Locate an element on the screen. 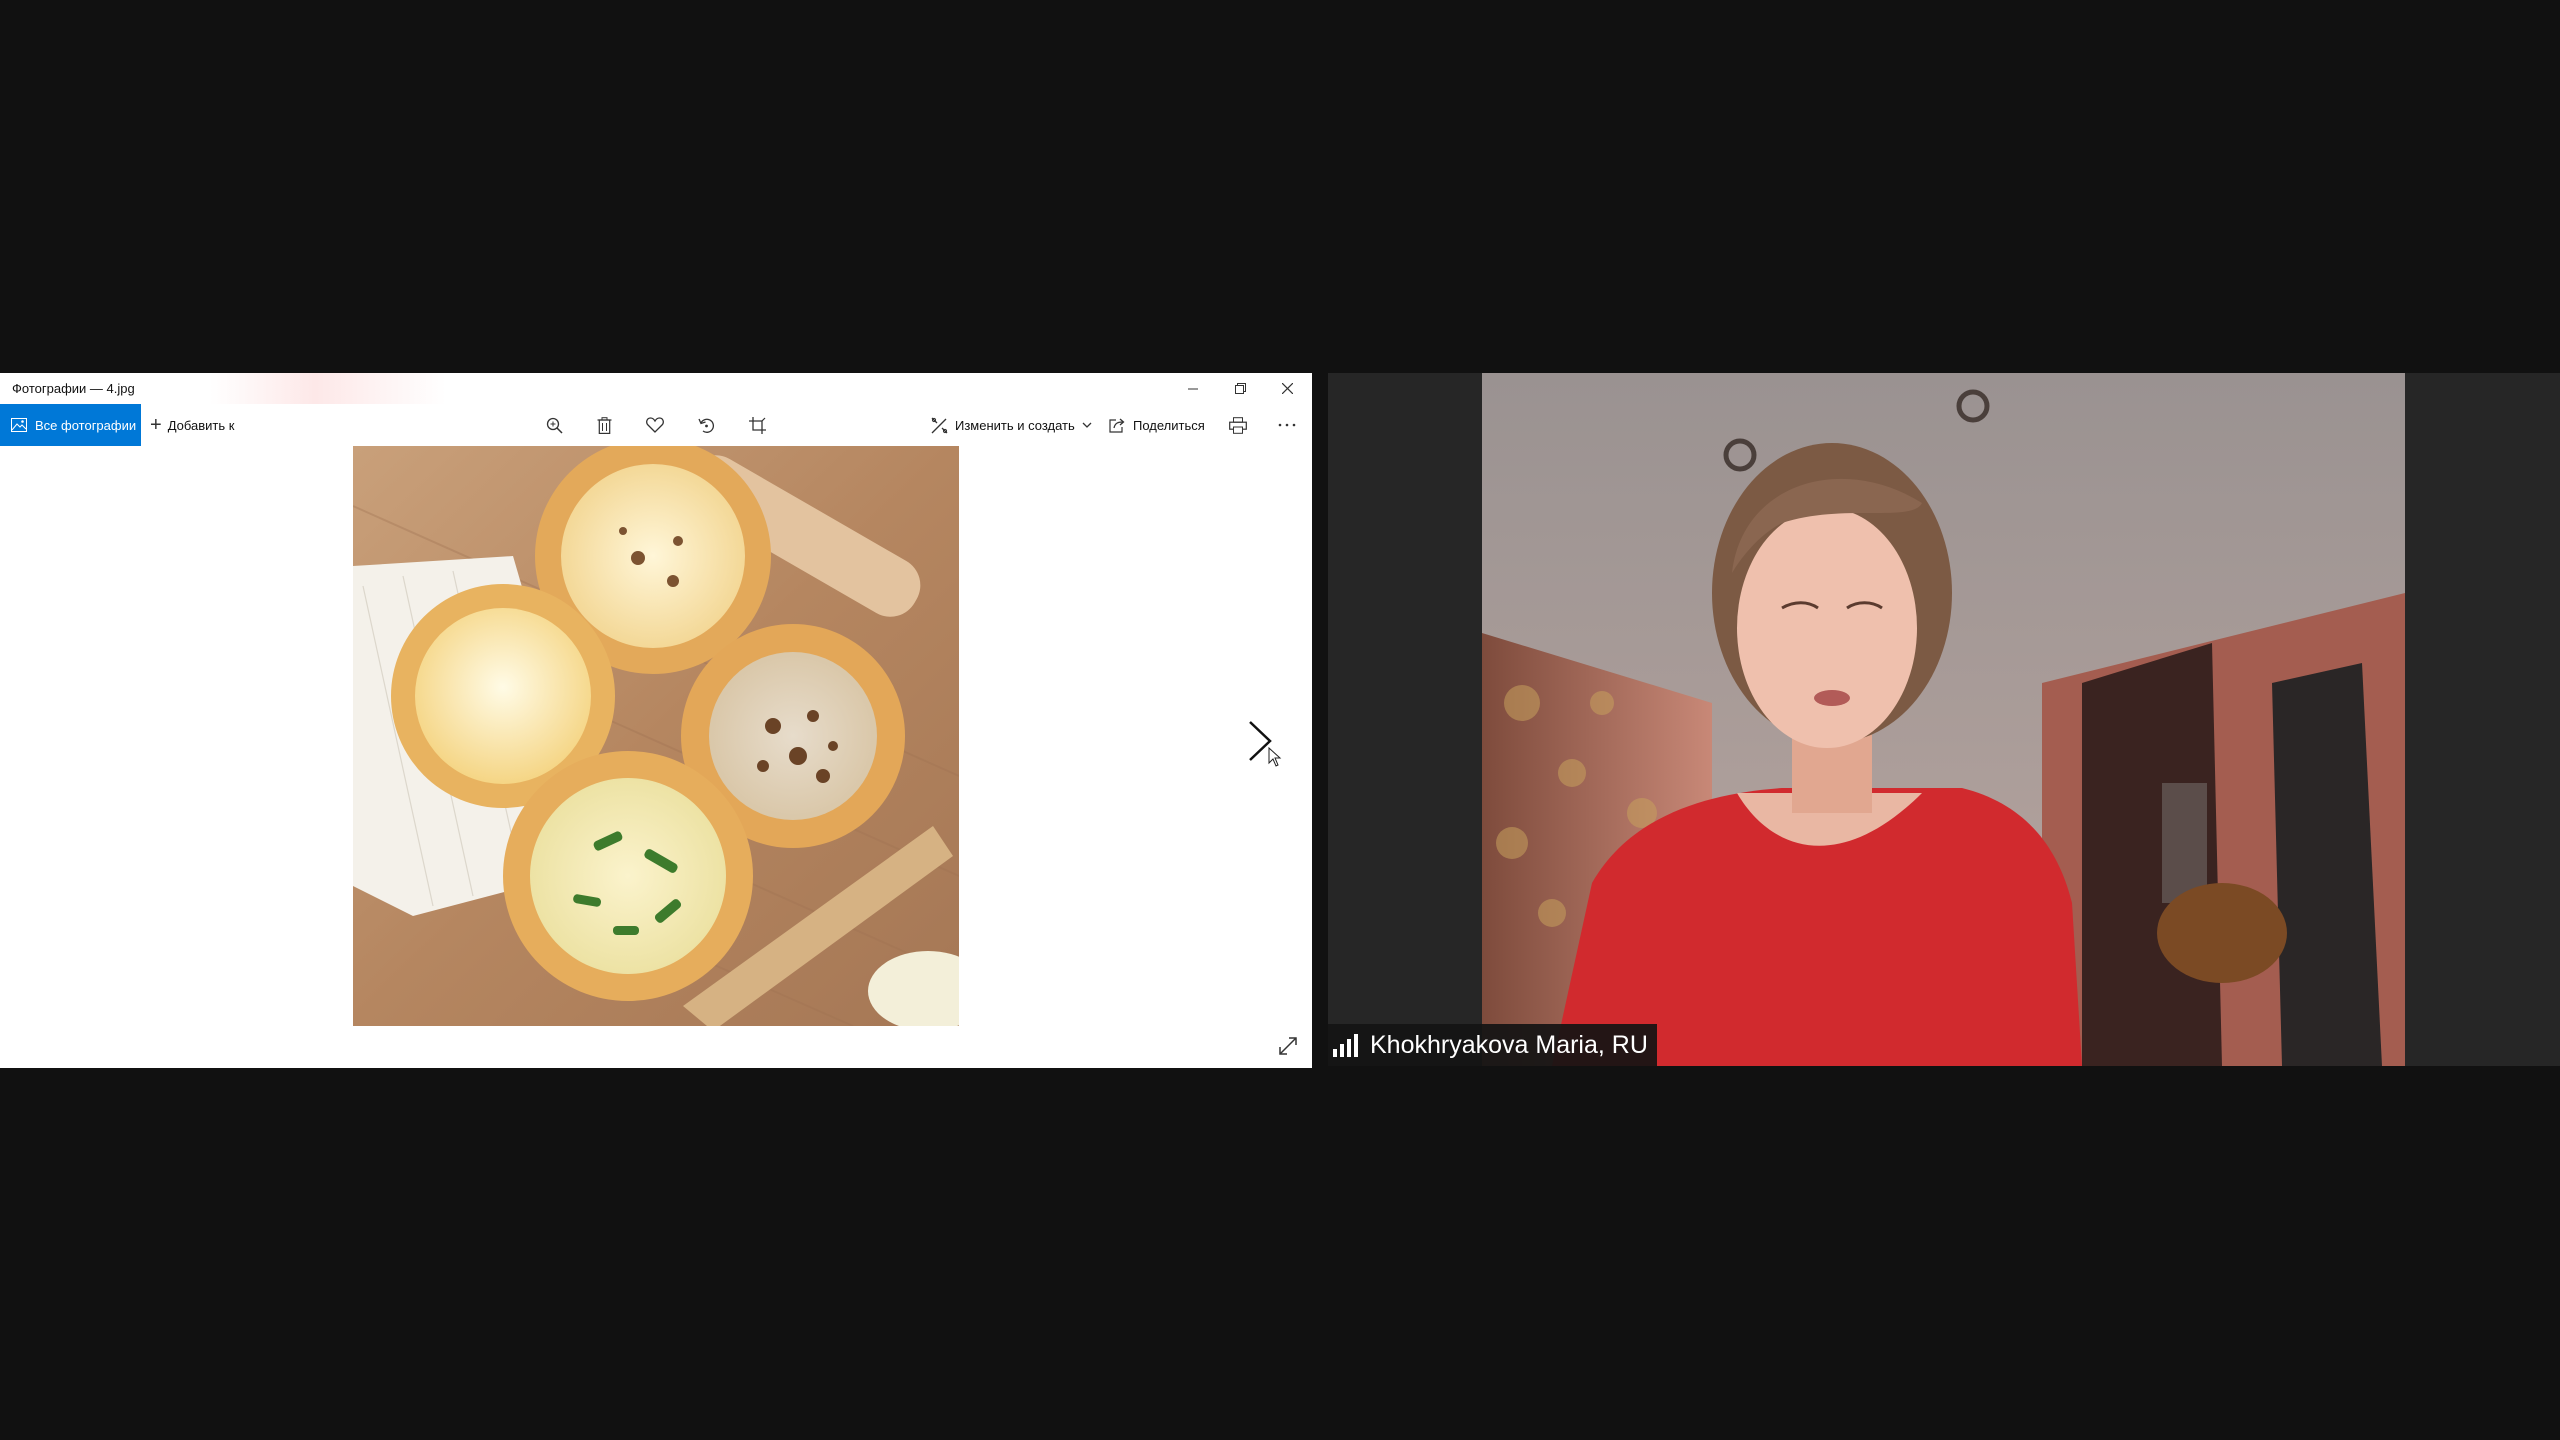  share-label: Поделиться is located at coordinates (1169, 425).